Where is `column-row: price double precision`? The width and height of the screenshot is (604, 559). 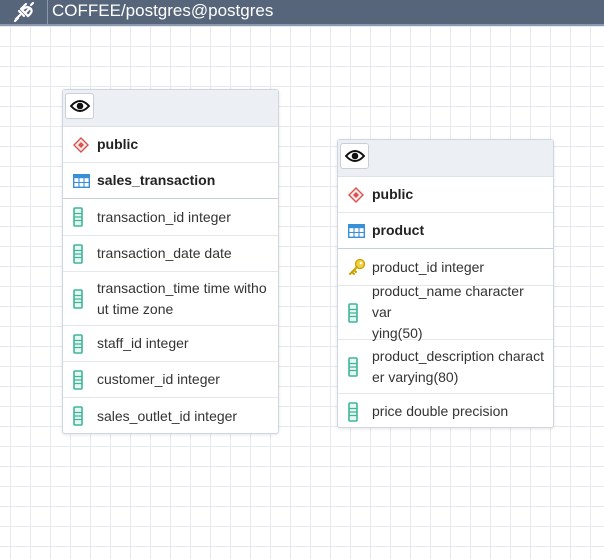
column-row: price double precision is located at coordinates (445, 411).